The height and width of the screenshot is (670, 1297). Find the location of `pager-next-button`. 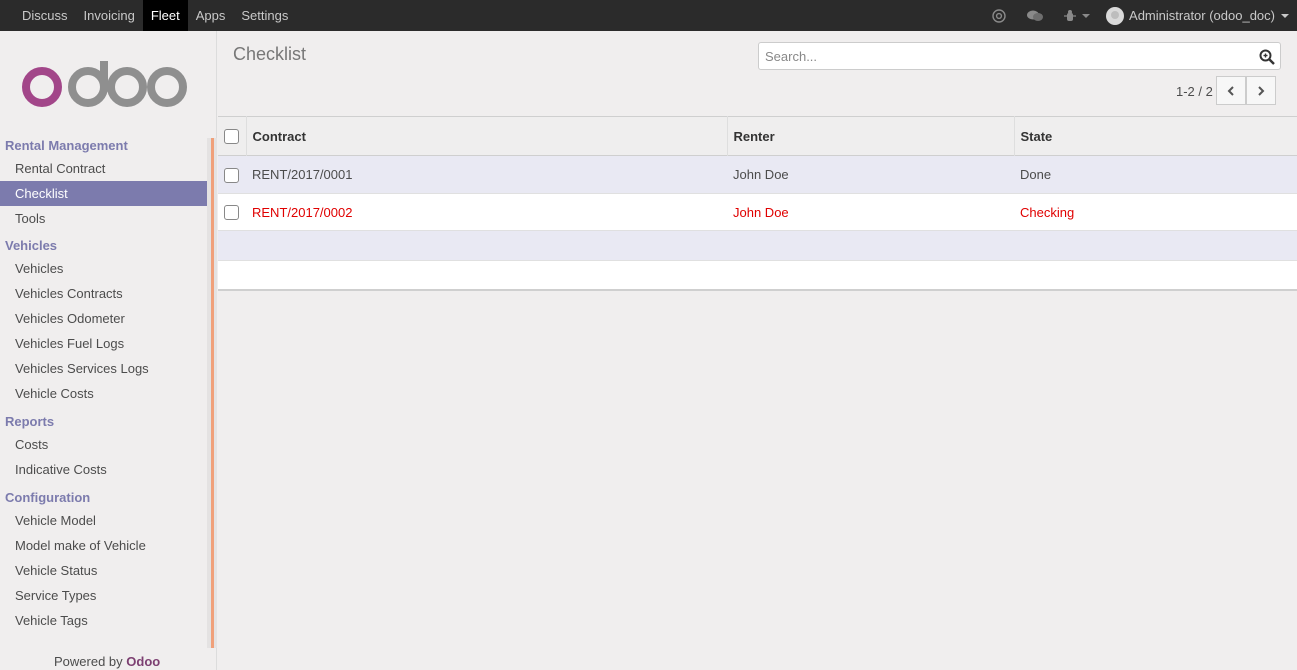

pager-next-button is located at coordinates (1261, 90).